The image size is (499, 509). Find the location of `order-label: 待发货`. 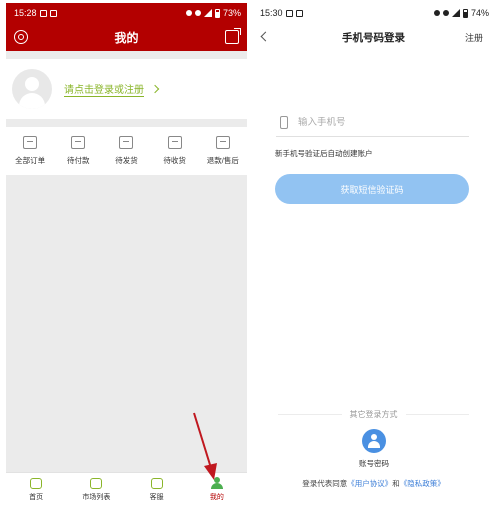

order-label: 待发货 is located at coordinates (126, 160).